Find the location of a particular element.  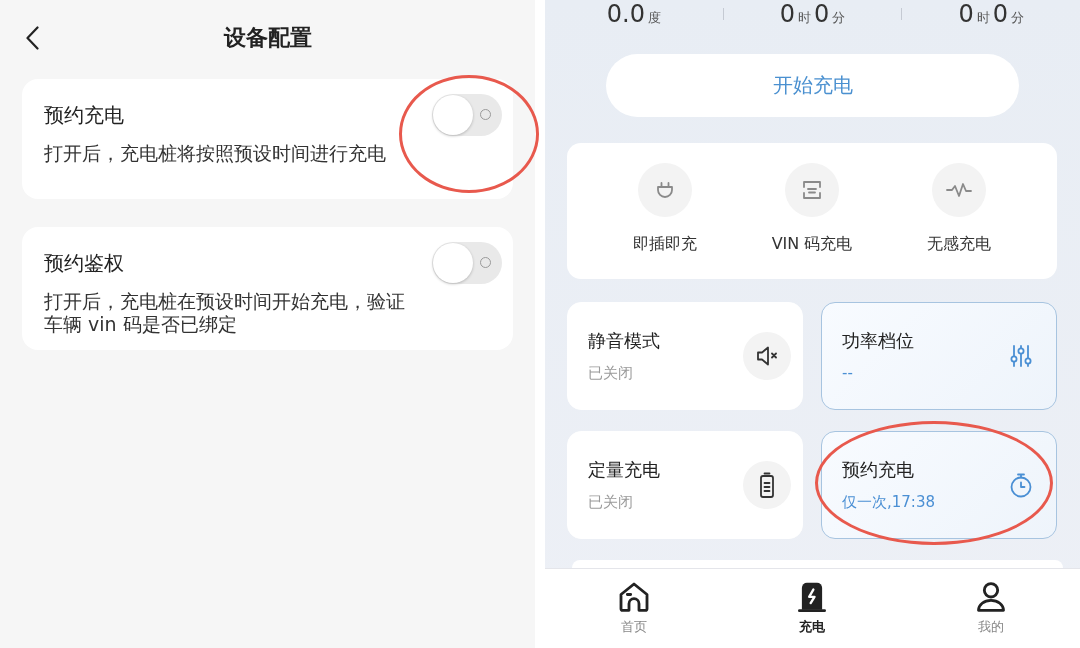

setting-title: 预约充电 is located at coordinates (84, 115).